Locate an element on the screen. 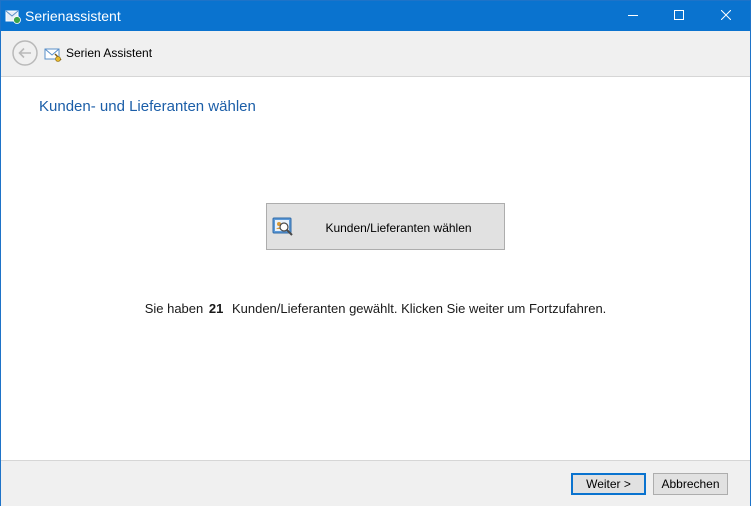  mail-merge-icon is located at coordinates (13, 16).